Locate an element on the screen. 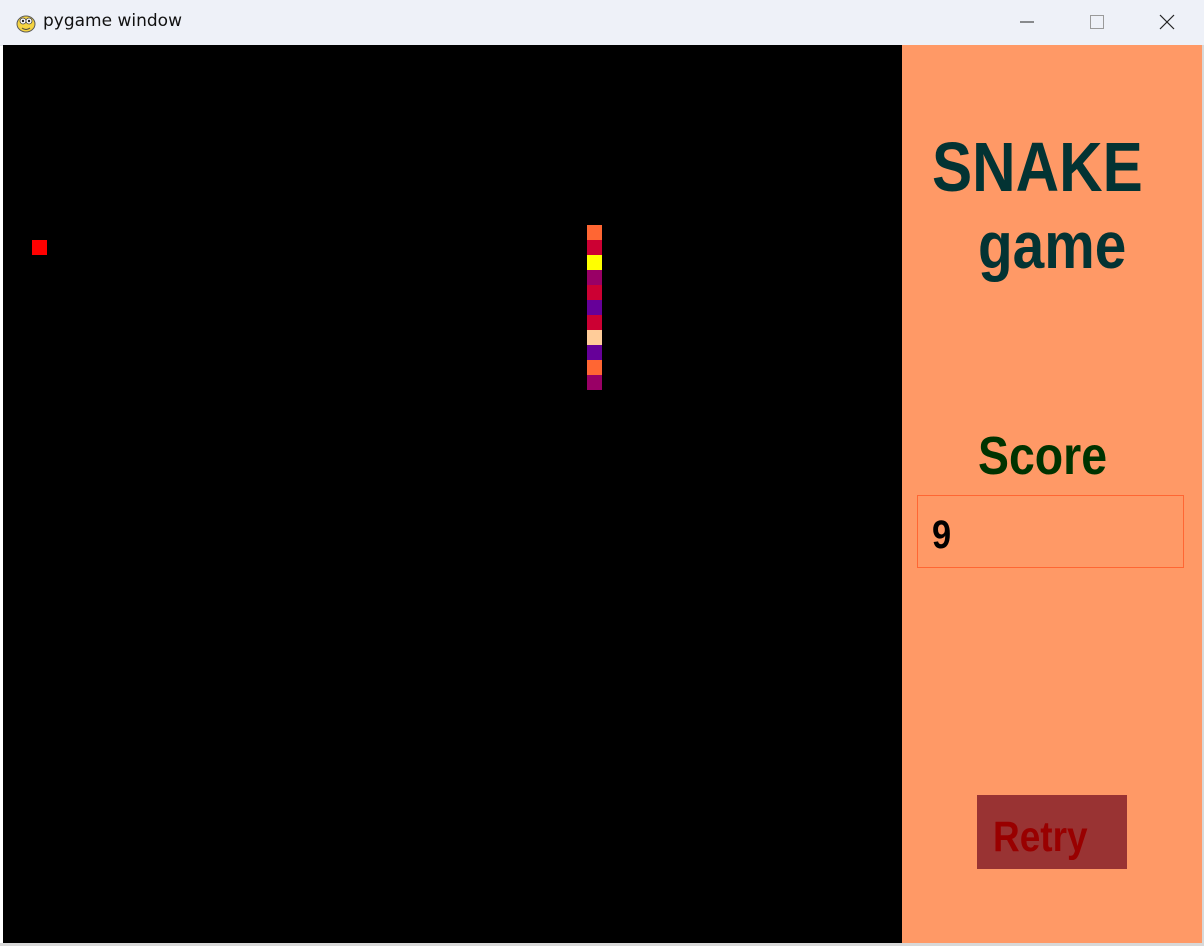  minimize-icon is located at coordinates (1027, 22).